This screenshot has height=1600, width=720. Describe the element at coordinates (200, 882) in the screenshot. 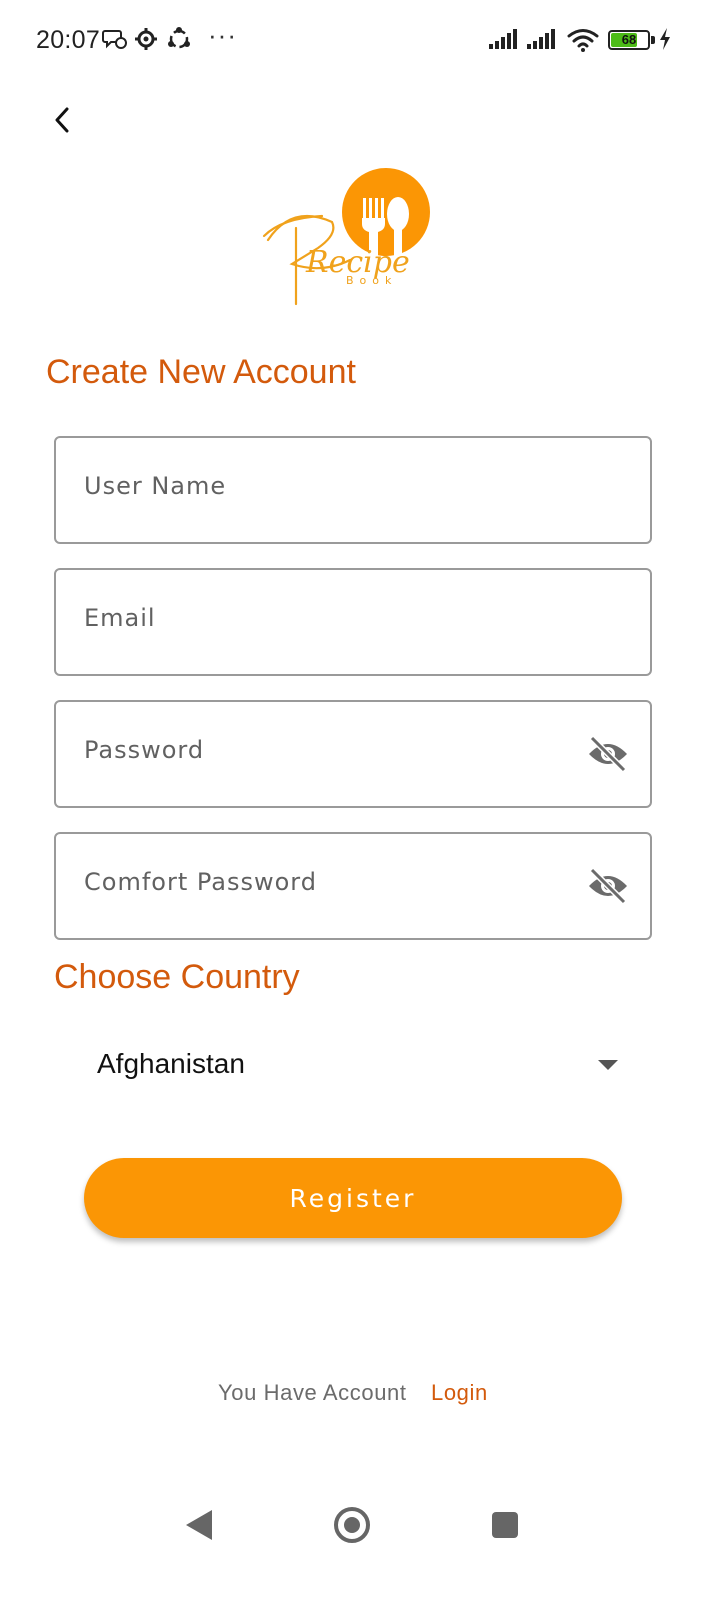

I see `confirm-password-placeholder: Comfort Password` at that location.